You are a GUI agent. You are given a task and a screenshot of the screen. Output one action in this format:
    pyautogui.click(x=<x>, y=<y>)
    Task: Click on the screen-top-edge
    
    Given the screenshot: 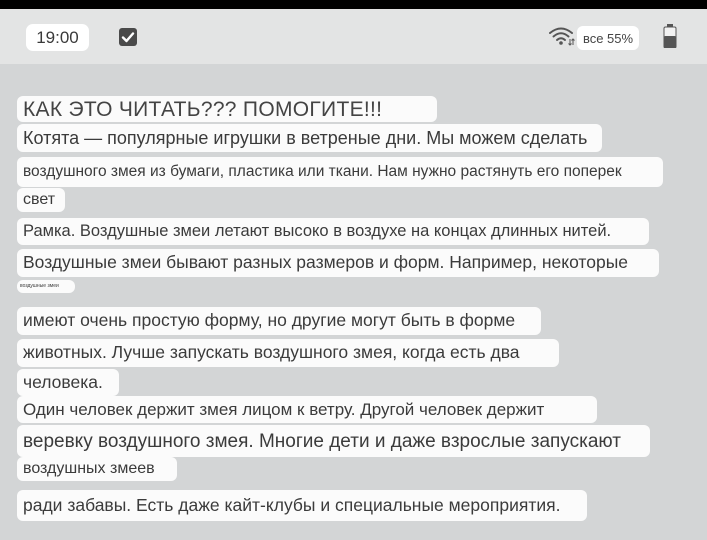 What is the action you would take?
    pyautogui.click(x=353, y=4)
    